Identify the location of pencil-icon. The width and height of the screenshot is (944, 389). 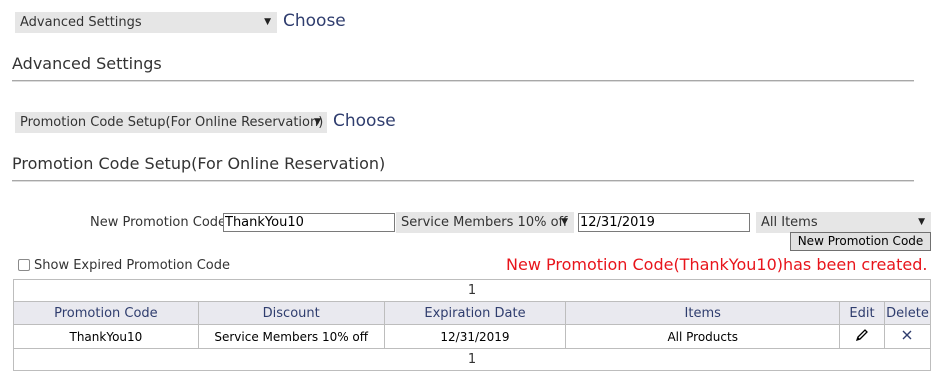
(862, 336).